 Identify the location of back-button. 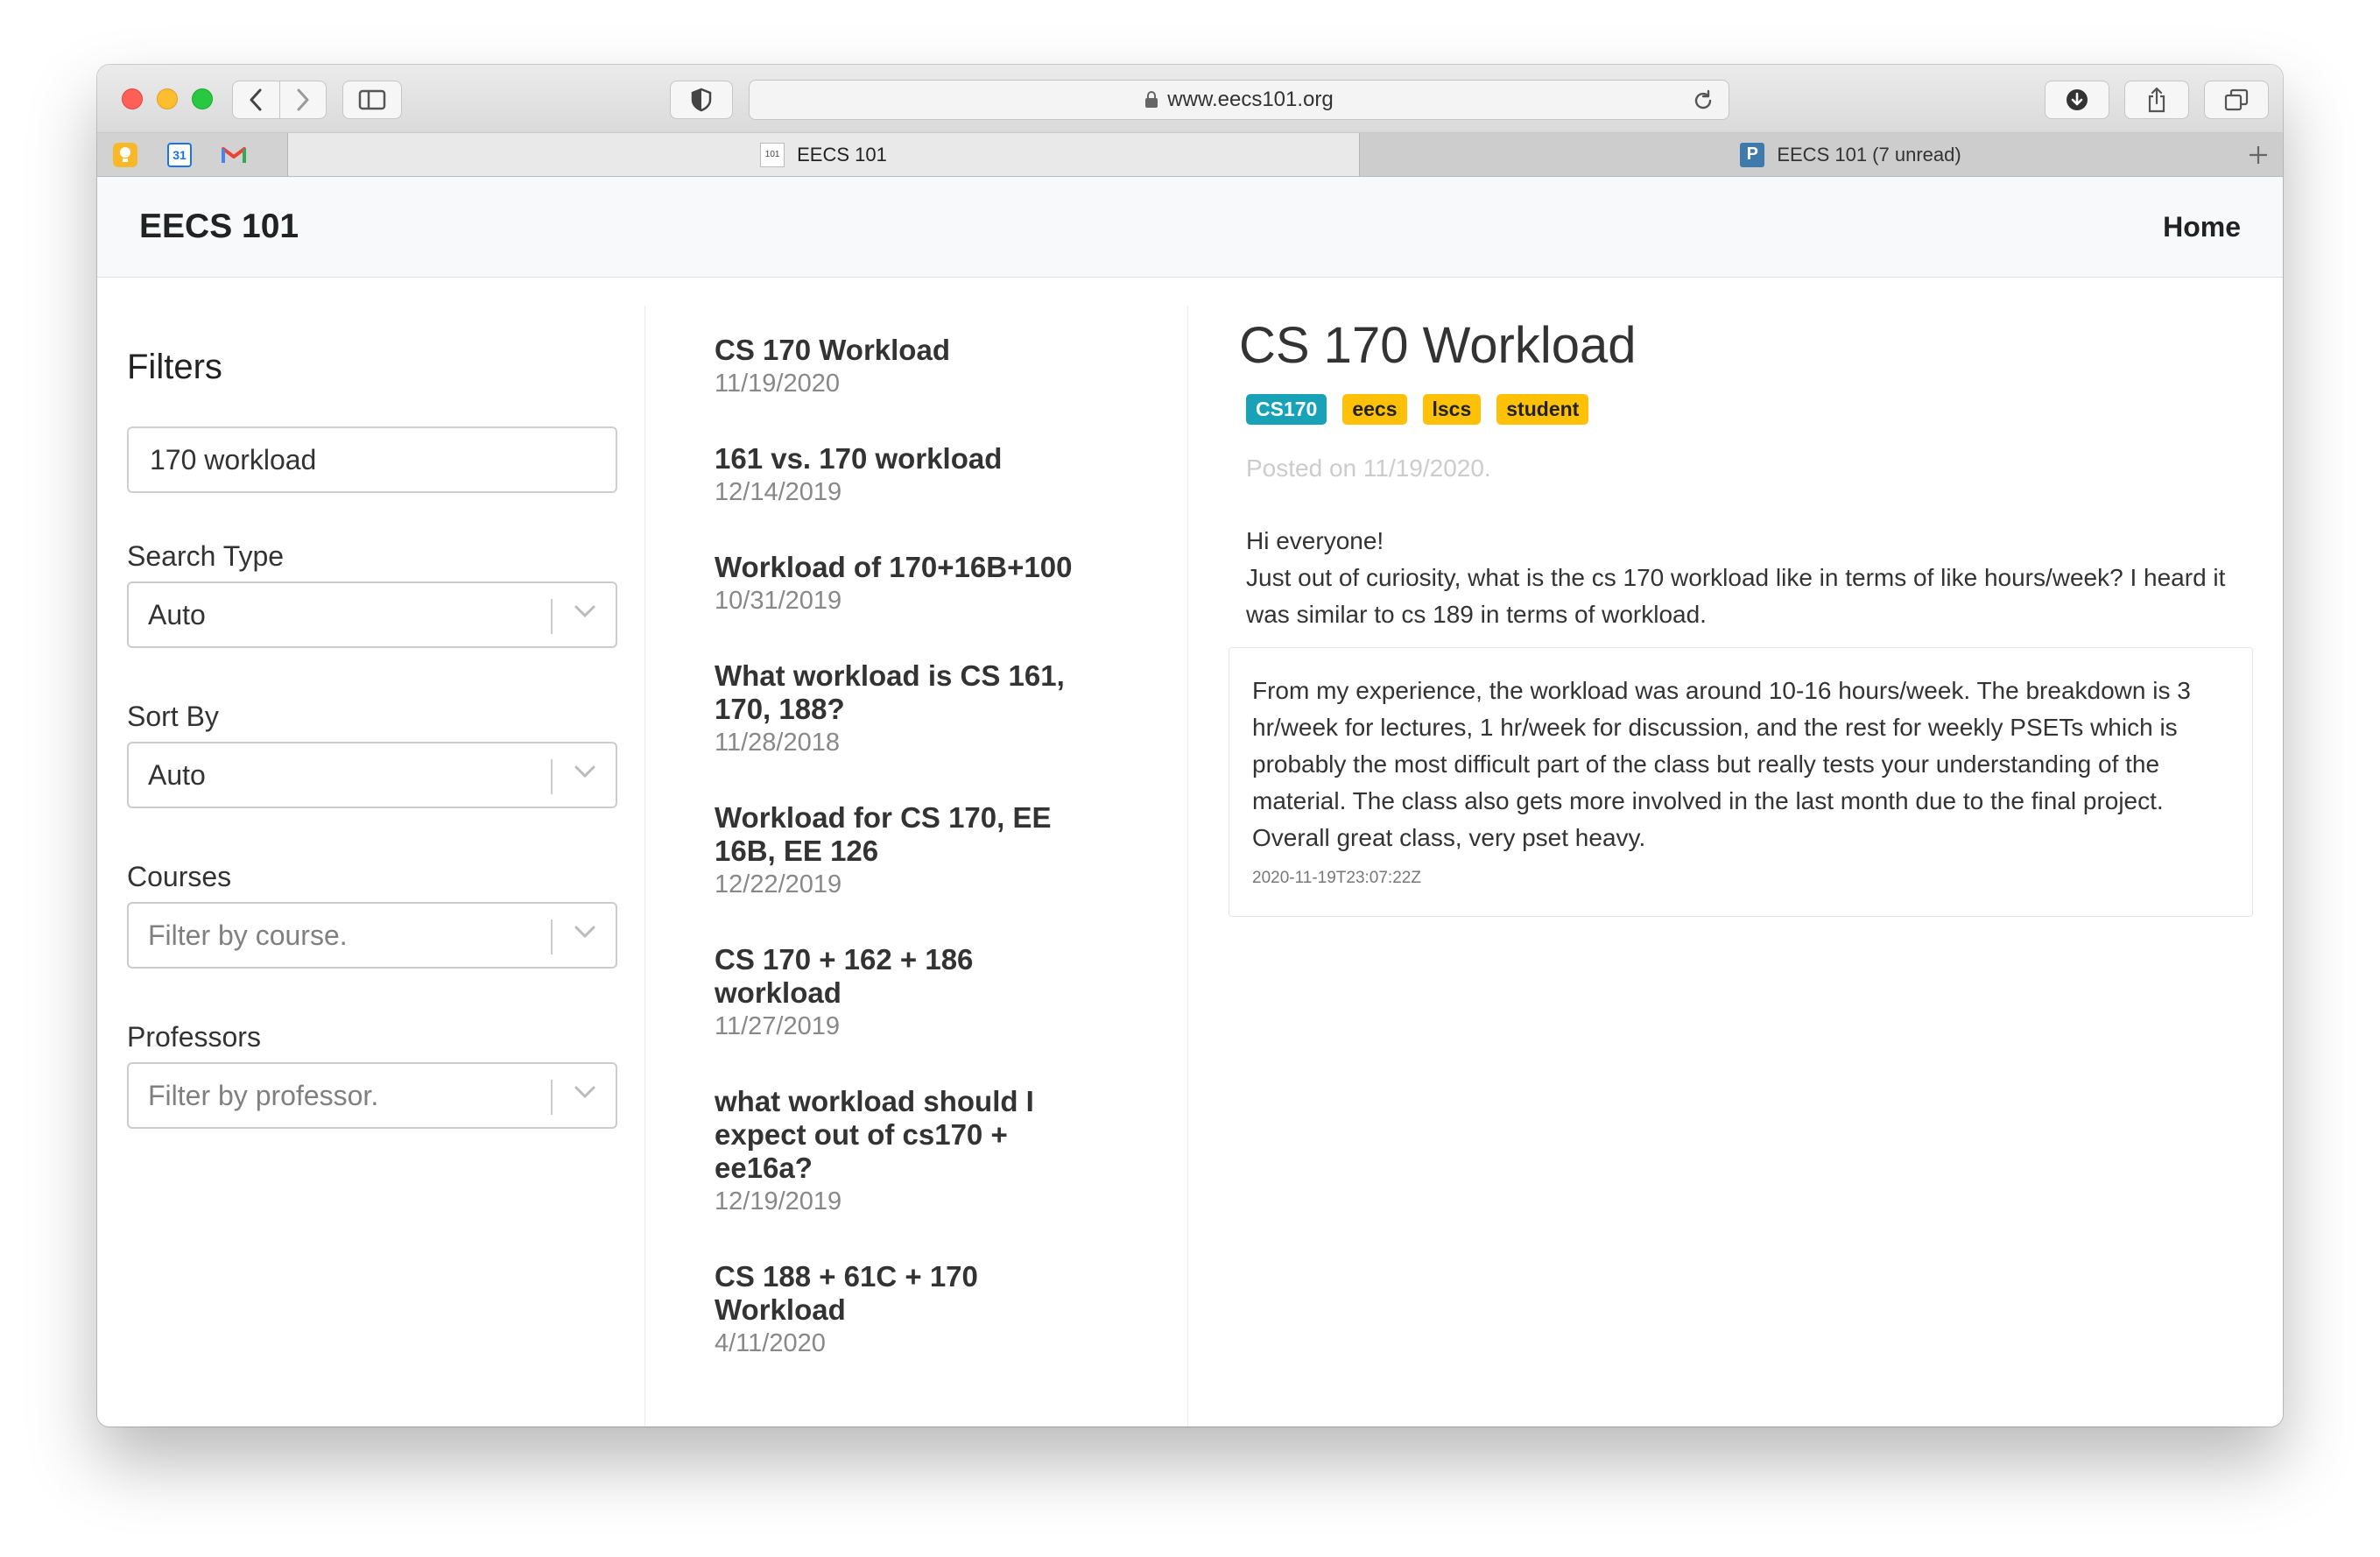
(256, 99).